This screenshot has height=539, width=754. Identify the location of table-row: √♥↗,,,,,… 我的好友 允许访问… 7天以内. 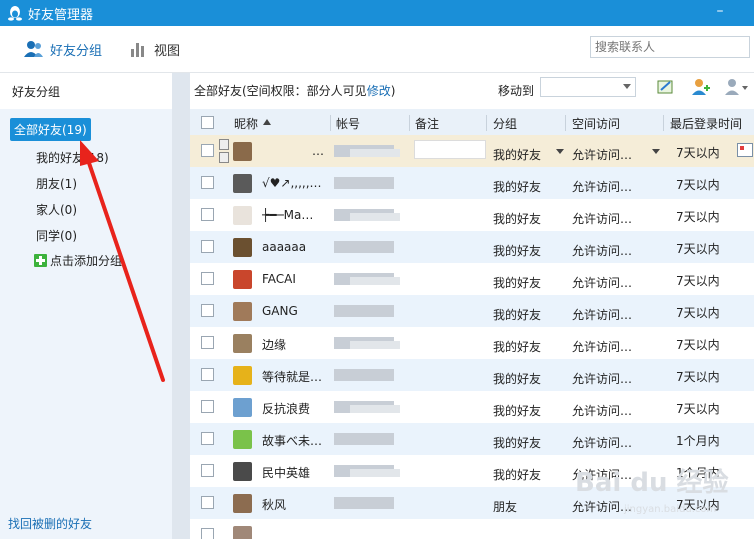
(472, 183).